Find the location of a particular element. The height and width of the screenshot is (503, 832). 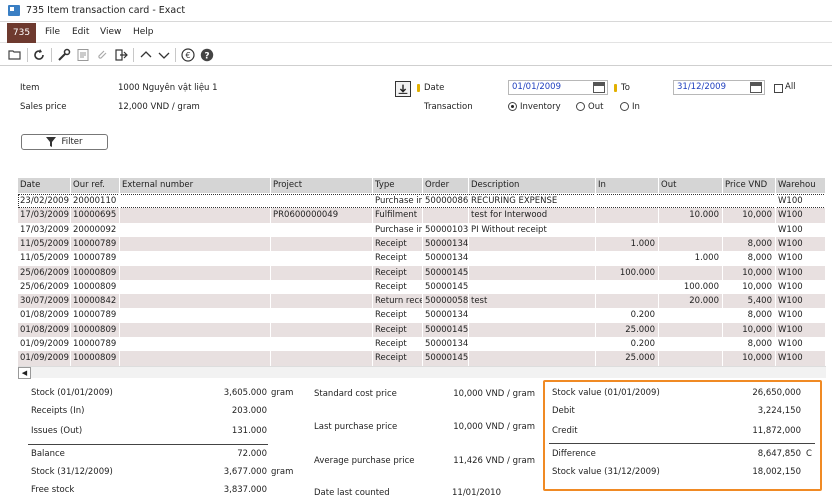

std-cost-value: 10,000 VND / gram is located at coordinates (494, 394).